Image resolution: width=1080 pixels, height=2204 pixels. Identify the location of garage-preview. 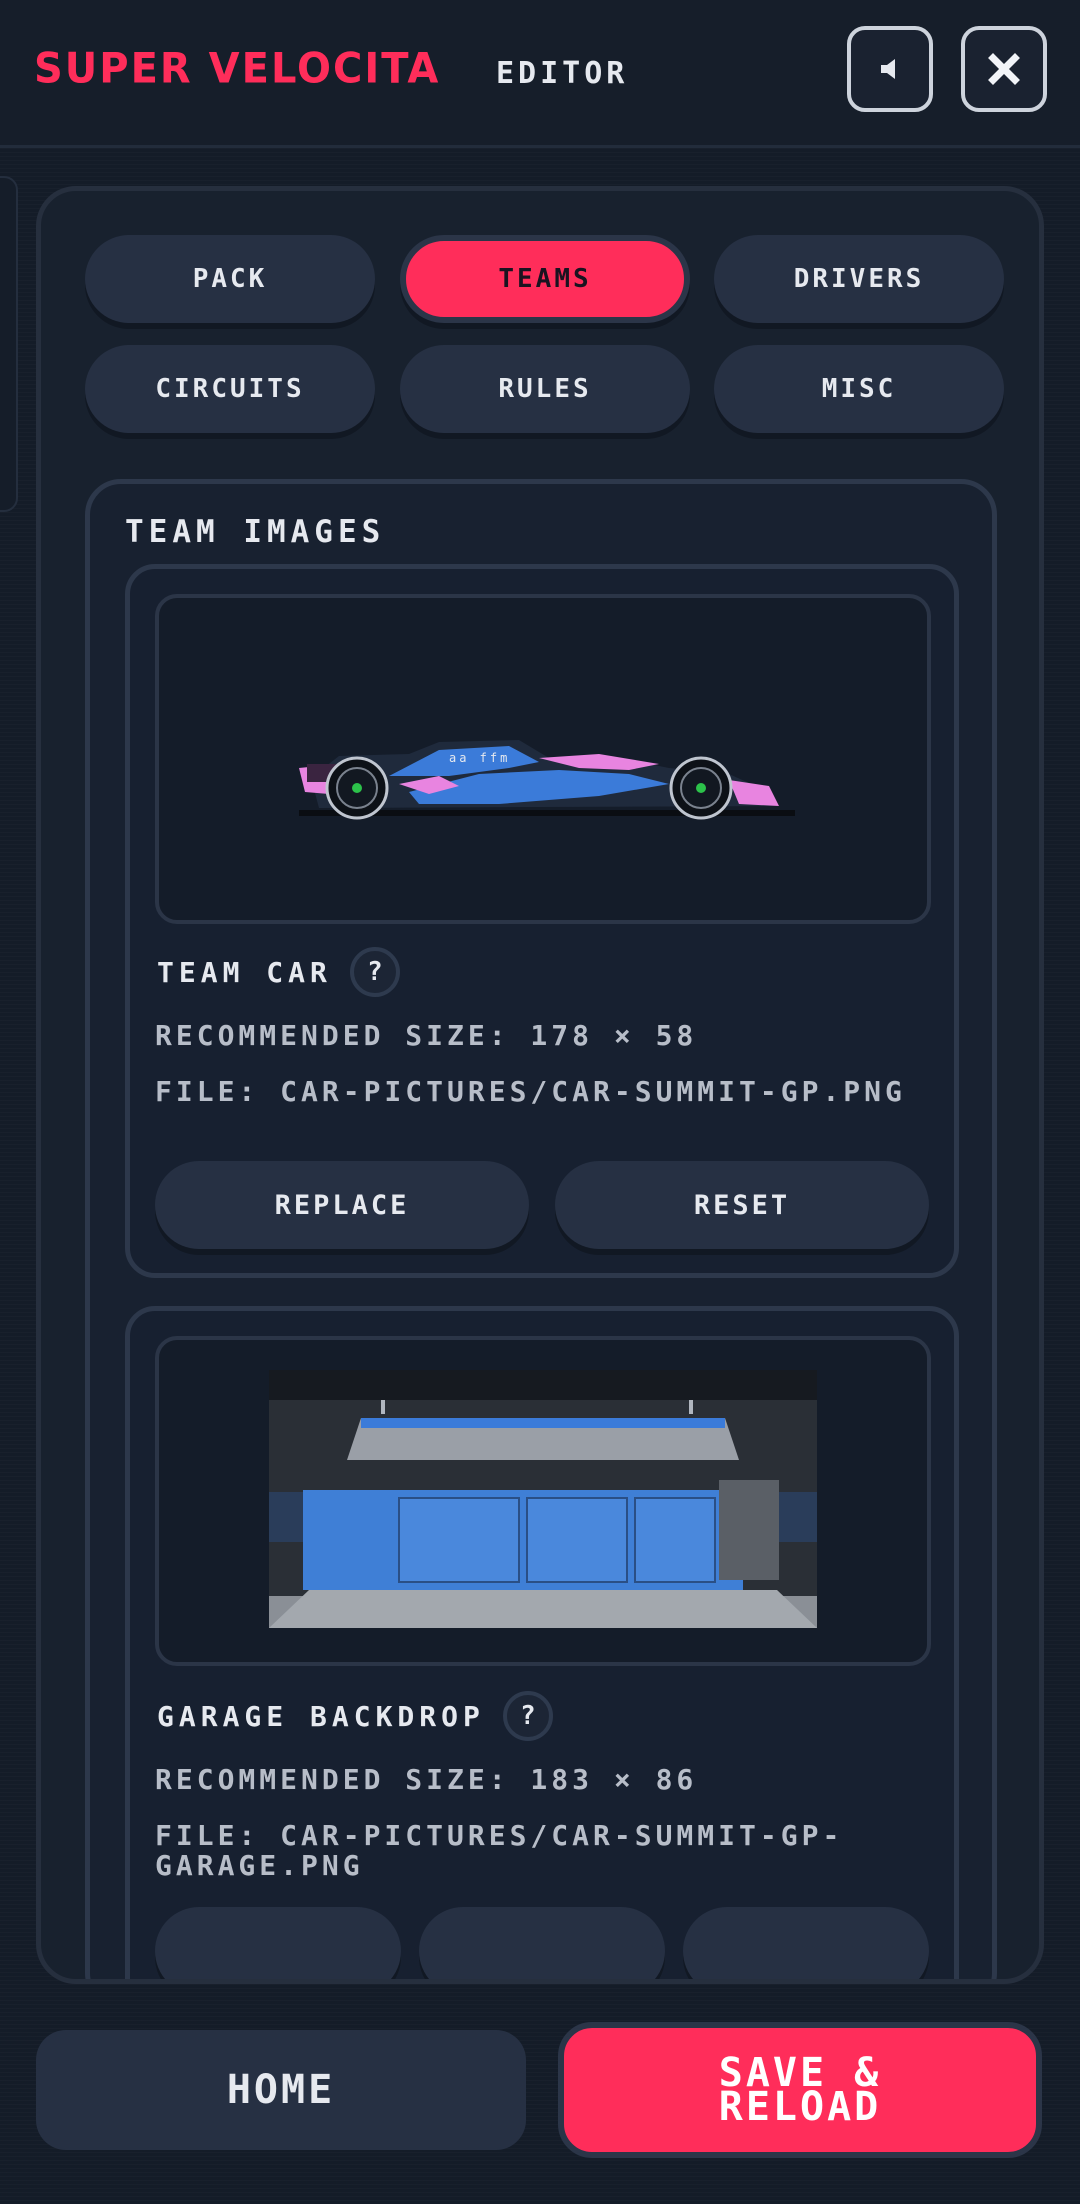
(543, 1501).